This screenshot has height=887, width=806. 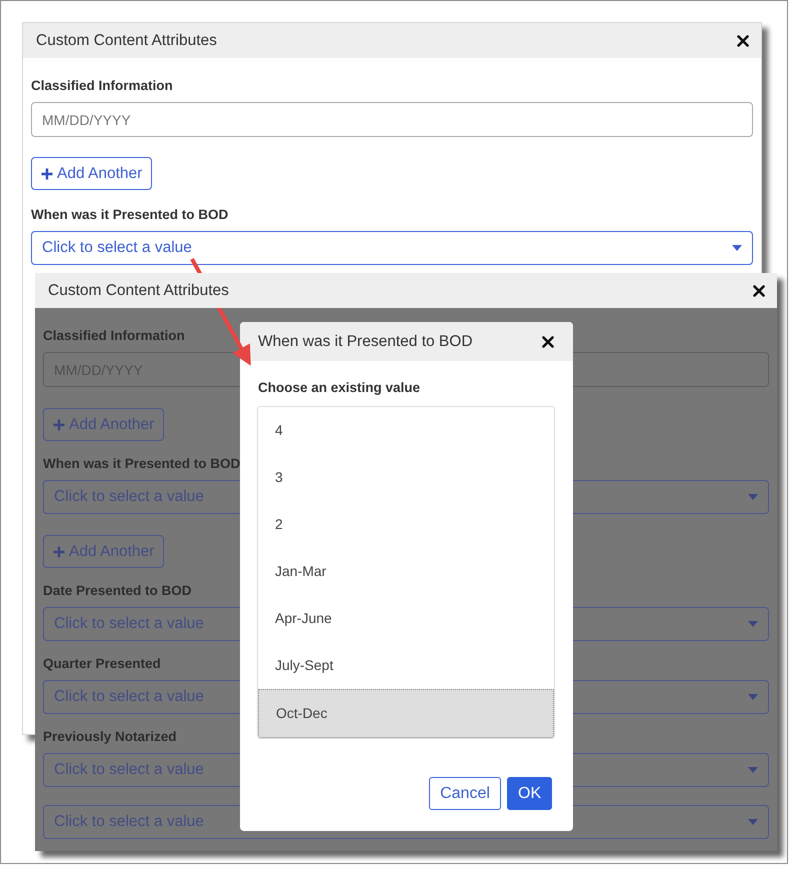 I want to click on field-label: Date Presented to BOD, so click(x=117, y=591).